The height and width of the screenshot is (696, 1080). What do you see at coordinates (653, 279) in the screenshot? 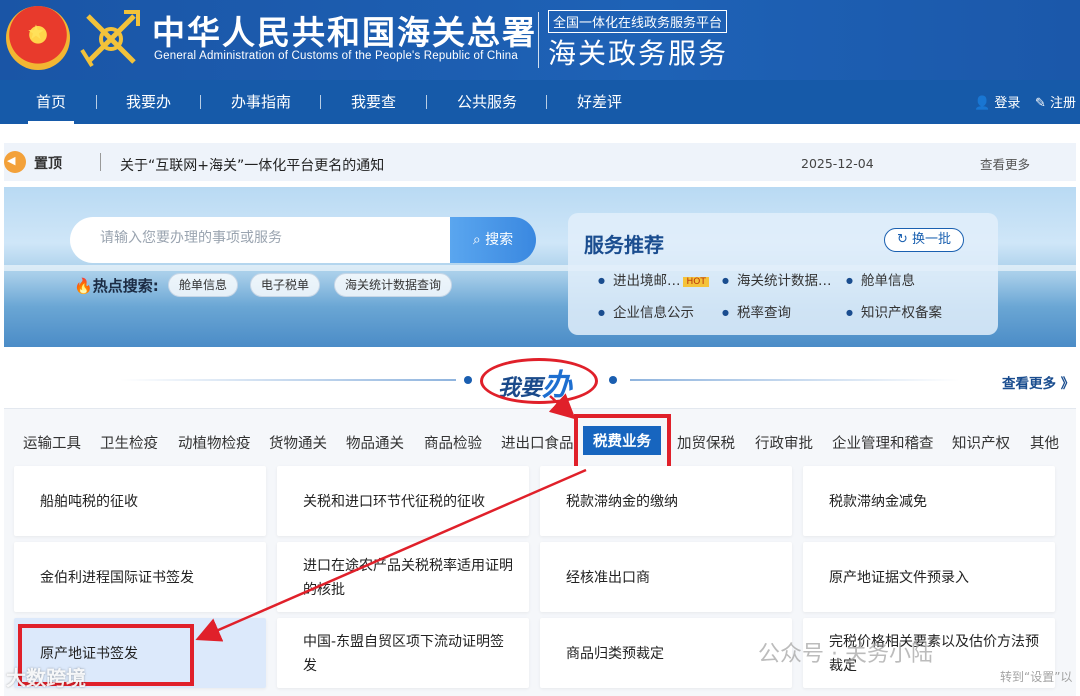
I see `recommend-item: 进出境邮…HOT` at bounding box center [653, 279].